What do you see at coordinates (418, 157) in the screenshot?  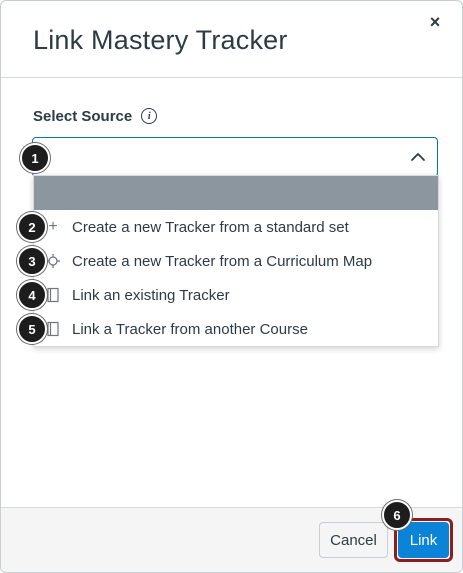 I see `chevron-up-icon` at bounding box center [418, 157].